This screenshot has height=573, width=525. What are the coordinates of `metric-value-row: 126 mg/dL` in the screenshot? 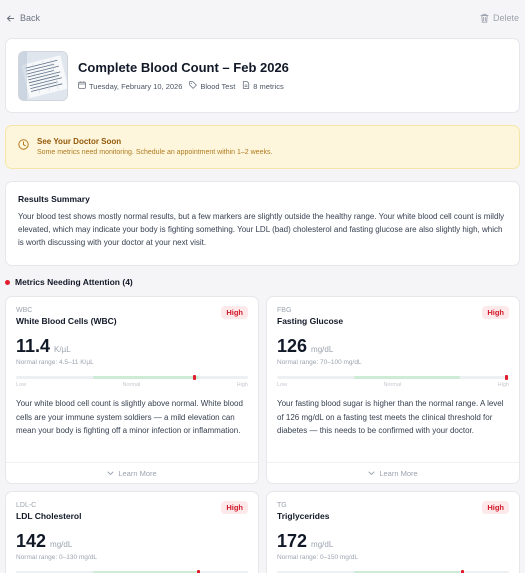 It's located at (393, 346).